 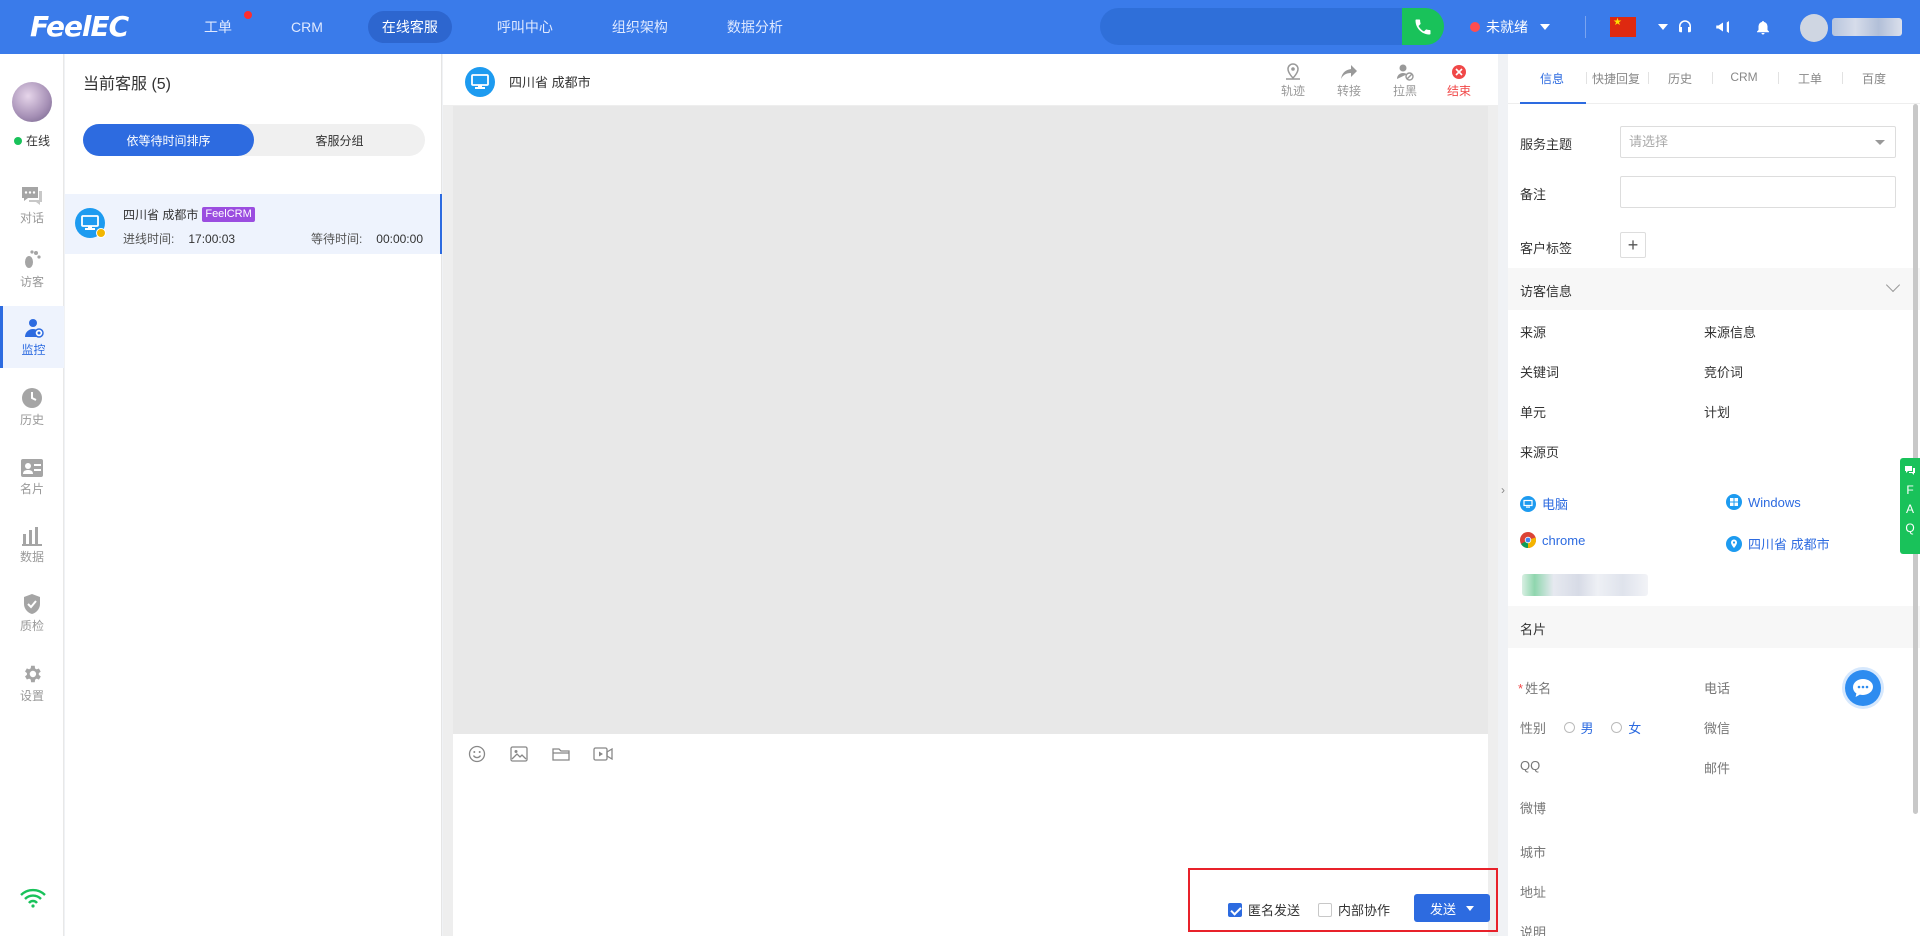 I want to click on chevron-right-icon: ›, so click(x=1503, y=490).